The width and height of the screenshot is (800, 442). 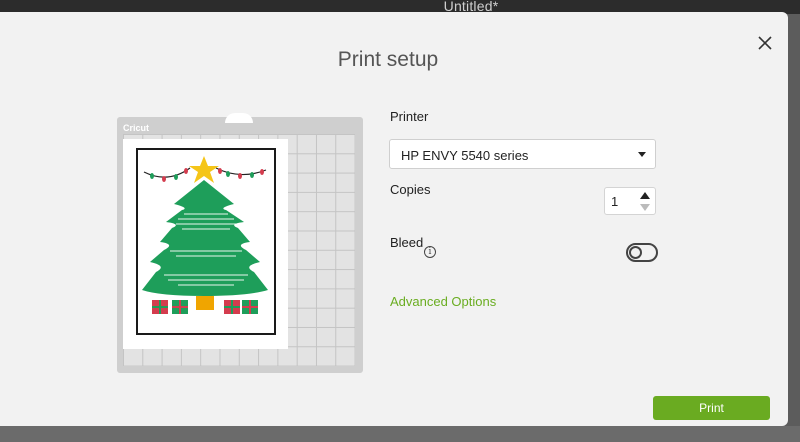 I want to click on paper-preview, so click(x=205, y=244).